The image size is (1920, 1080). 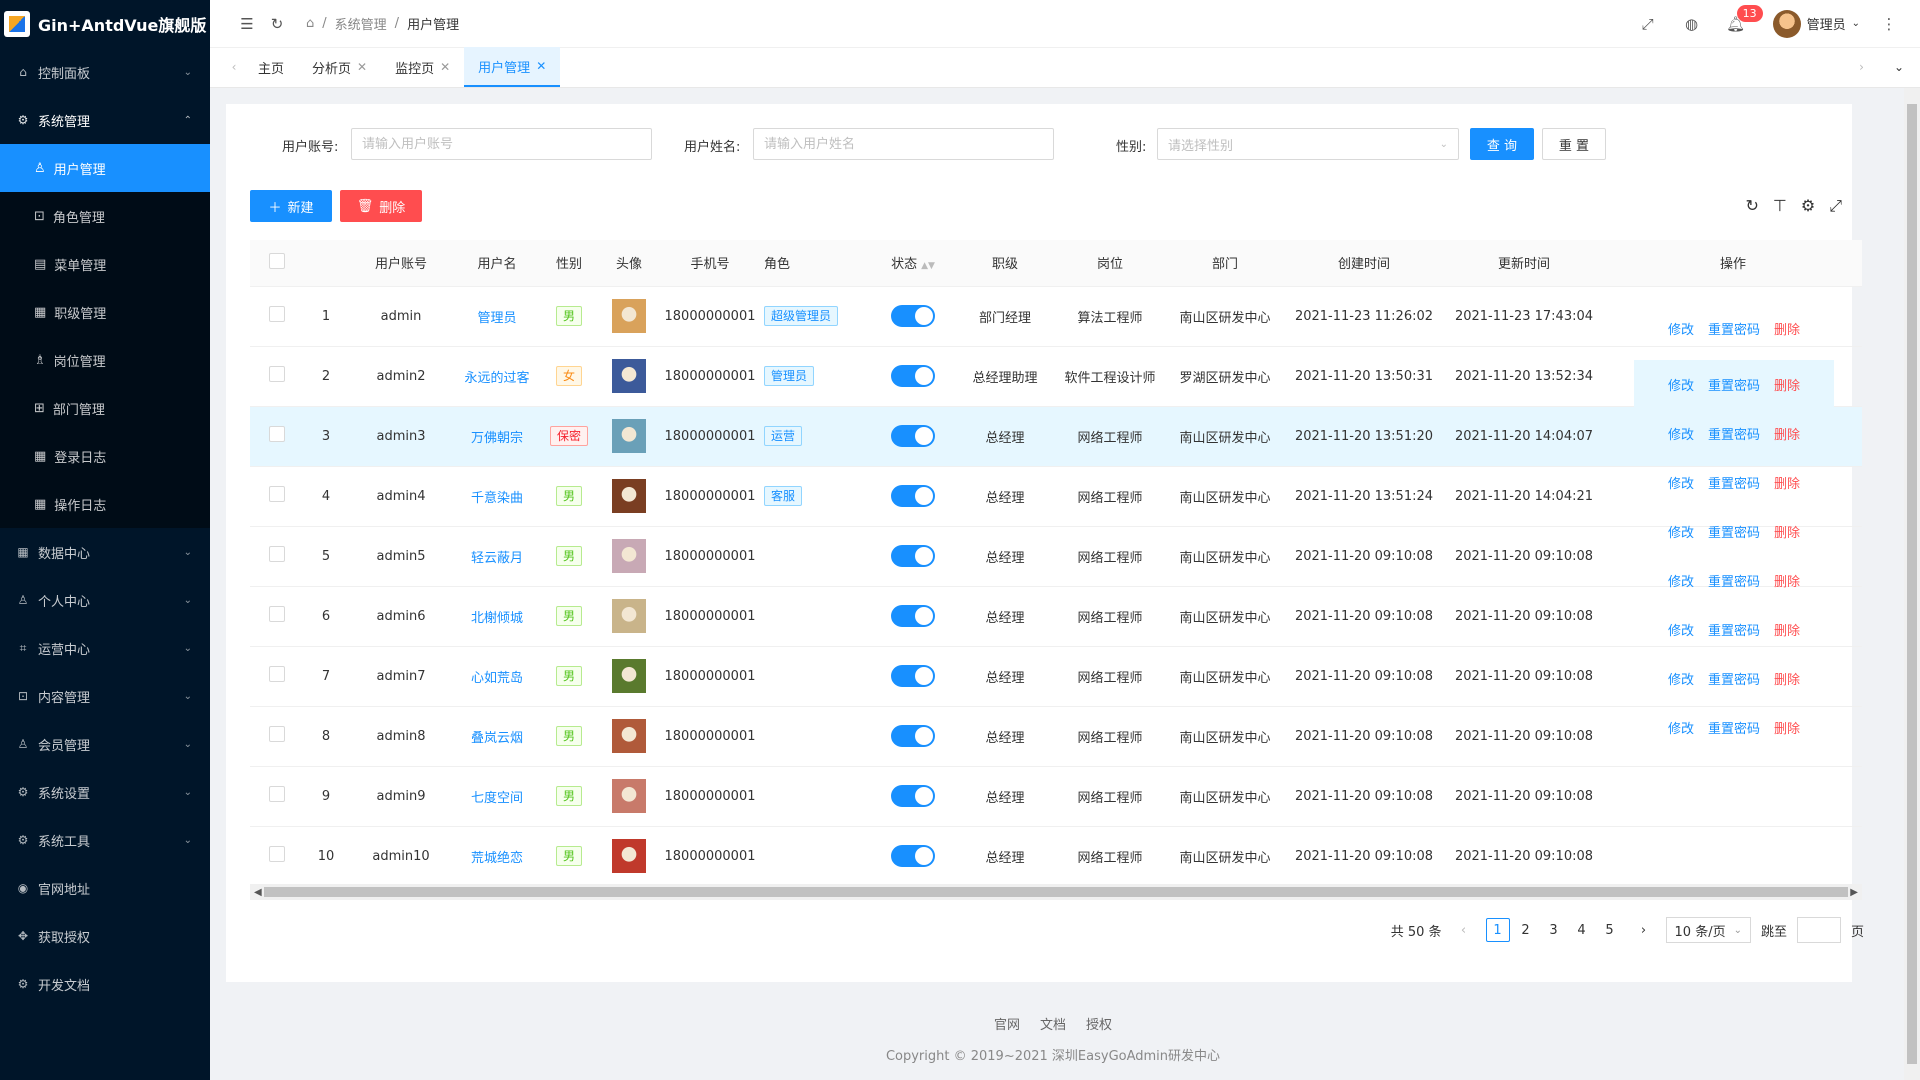 What do you see at coordinates (913, 263) in the screenshot?
I see `col-status: 状态 ▲▼` at bounding box center [913, 263].